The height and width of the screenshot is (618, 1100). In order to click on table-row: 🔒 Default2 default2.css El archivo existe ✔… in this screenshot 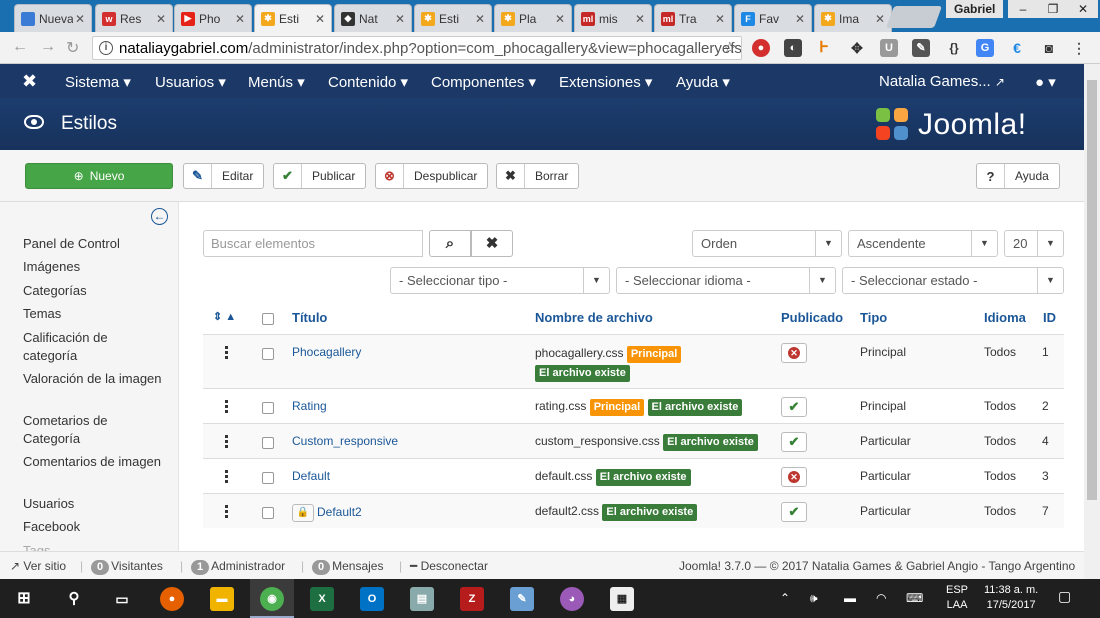, I will do `click(633, 510)`.